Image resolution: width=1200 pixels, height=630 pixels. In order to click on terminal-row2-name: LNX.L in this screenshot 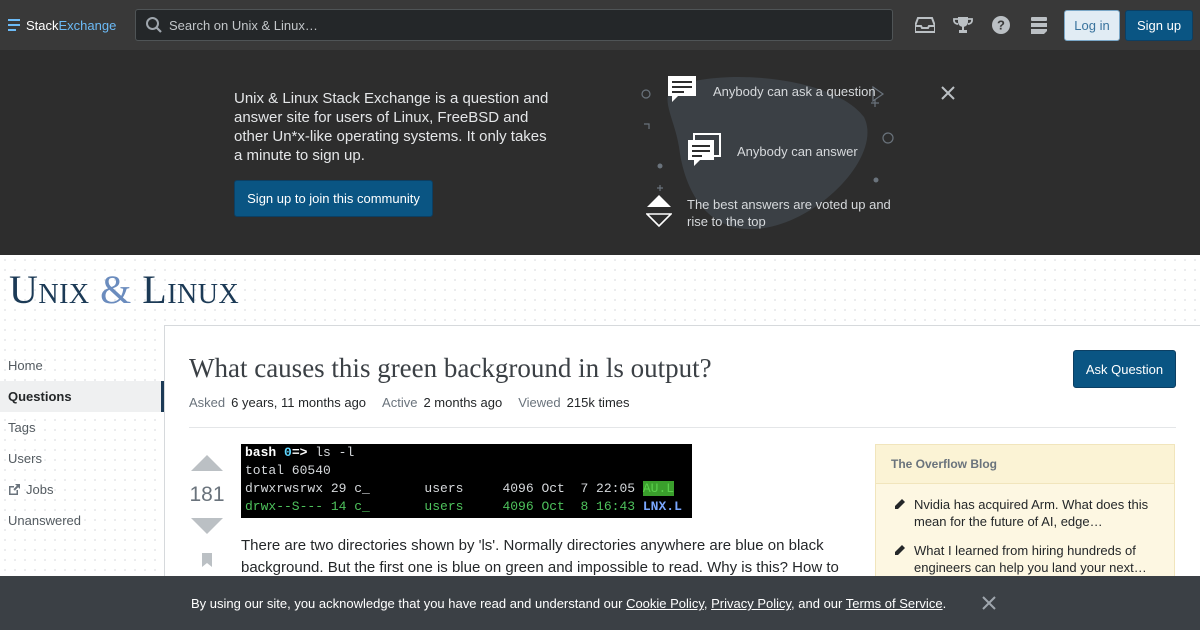, I will do `click(662, 506)`.